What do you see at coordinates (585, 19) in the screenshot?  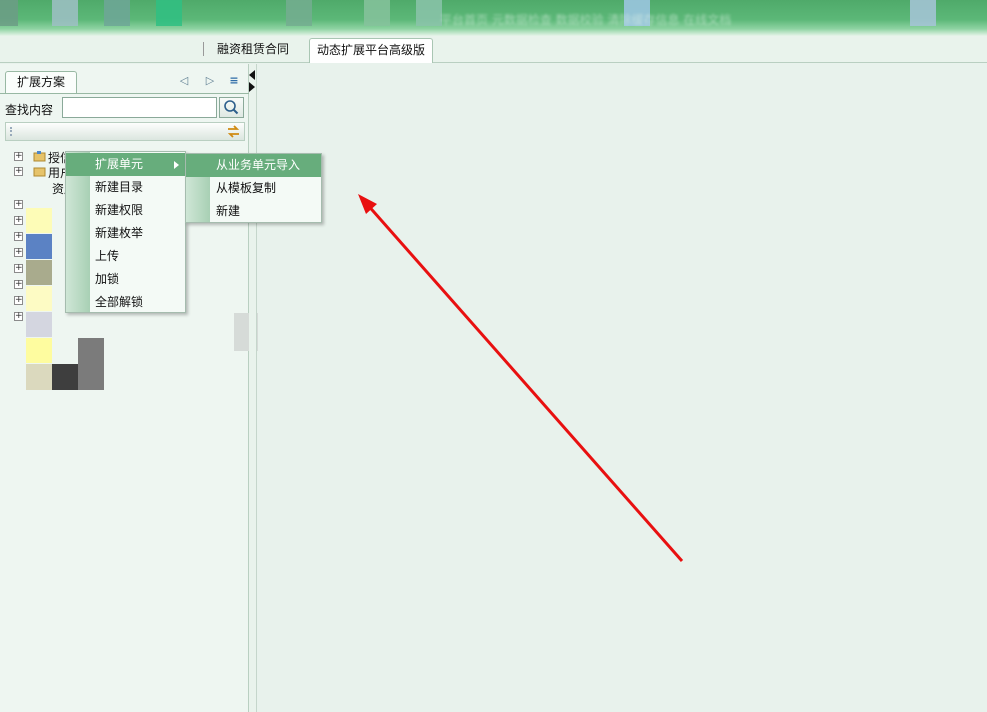 I see `top-links: 平台首页 元数据检查 数据校验 清除缓存信息 在线文档` at bounding box center [585, 19].